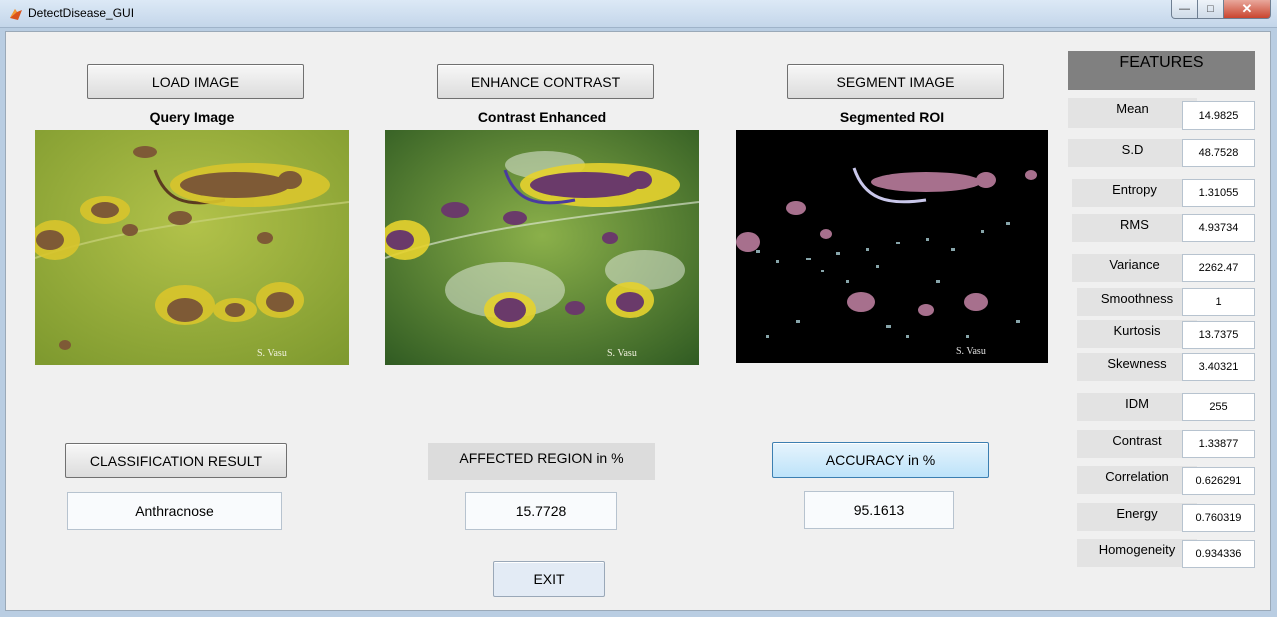 This screenshot has height=617, width=1277. Describe the element at coordinates (638, 14) in the screenshot. I see `title-bar: DetectDisease_GUI — □ ✕` at that location.